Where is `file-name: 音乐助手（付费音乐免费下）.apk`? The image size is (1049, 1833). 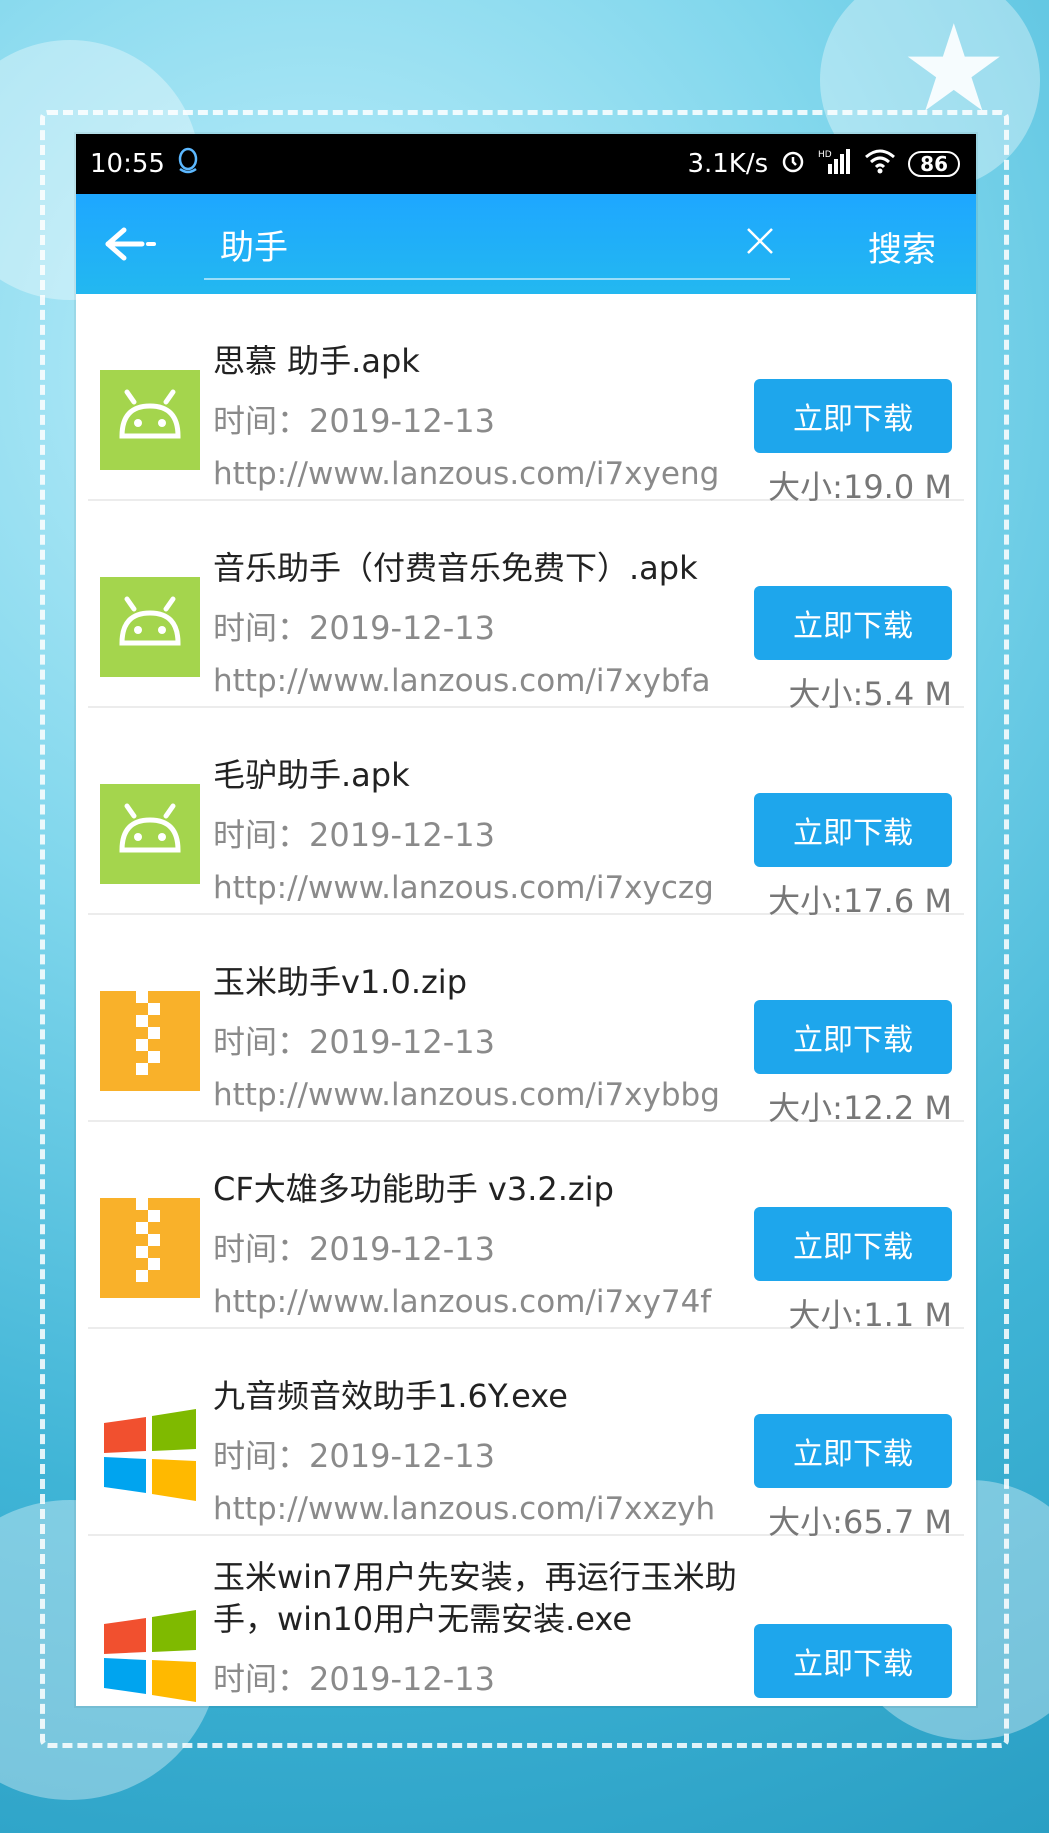
file-name: 音乐助手（付费音乐免费下）.apk is located at coordinates (455, 568).